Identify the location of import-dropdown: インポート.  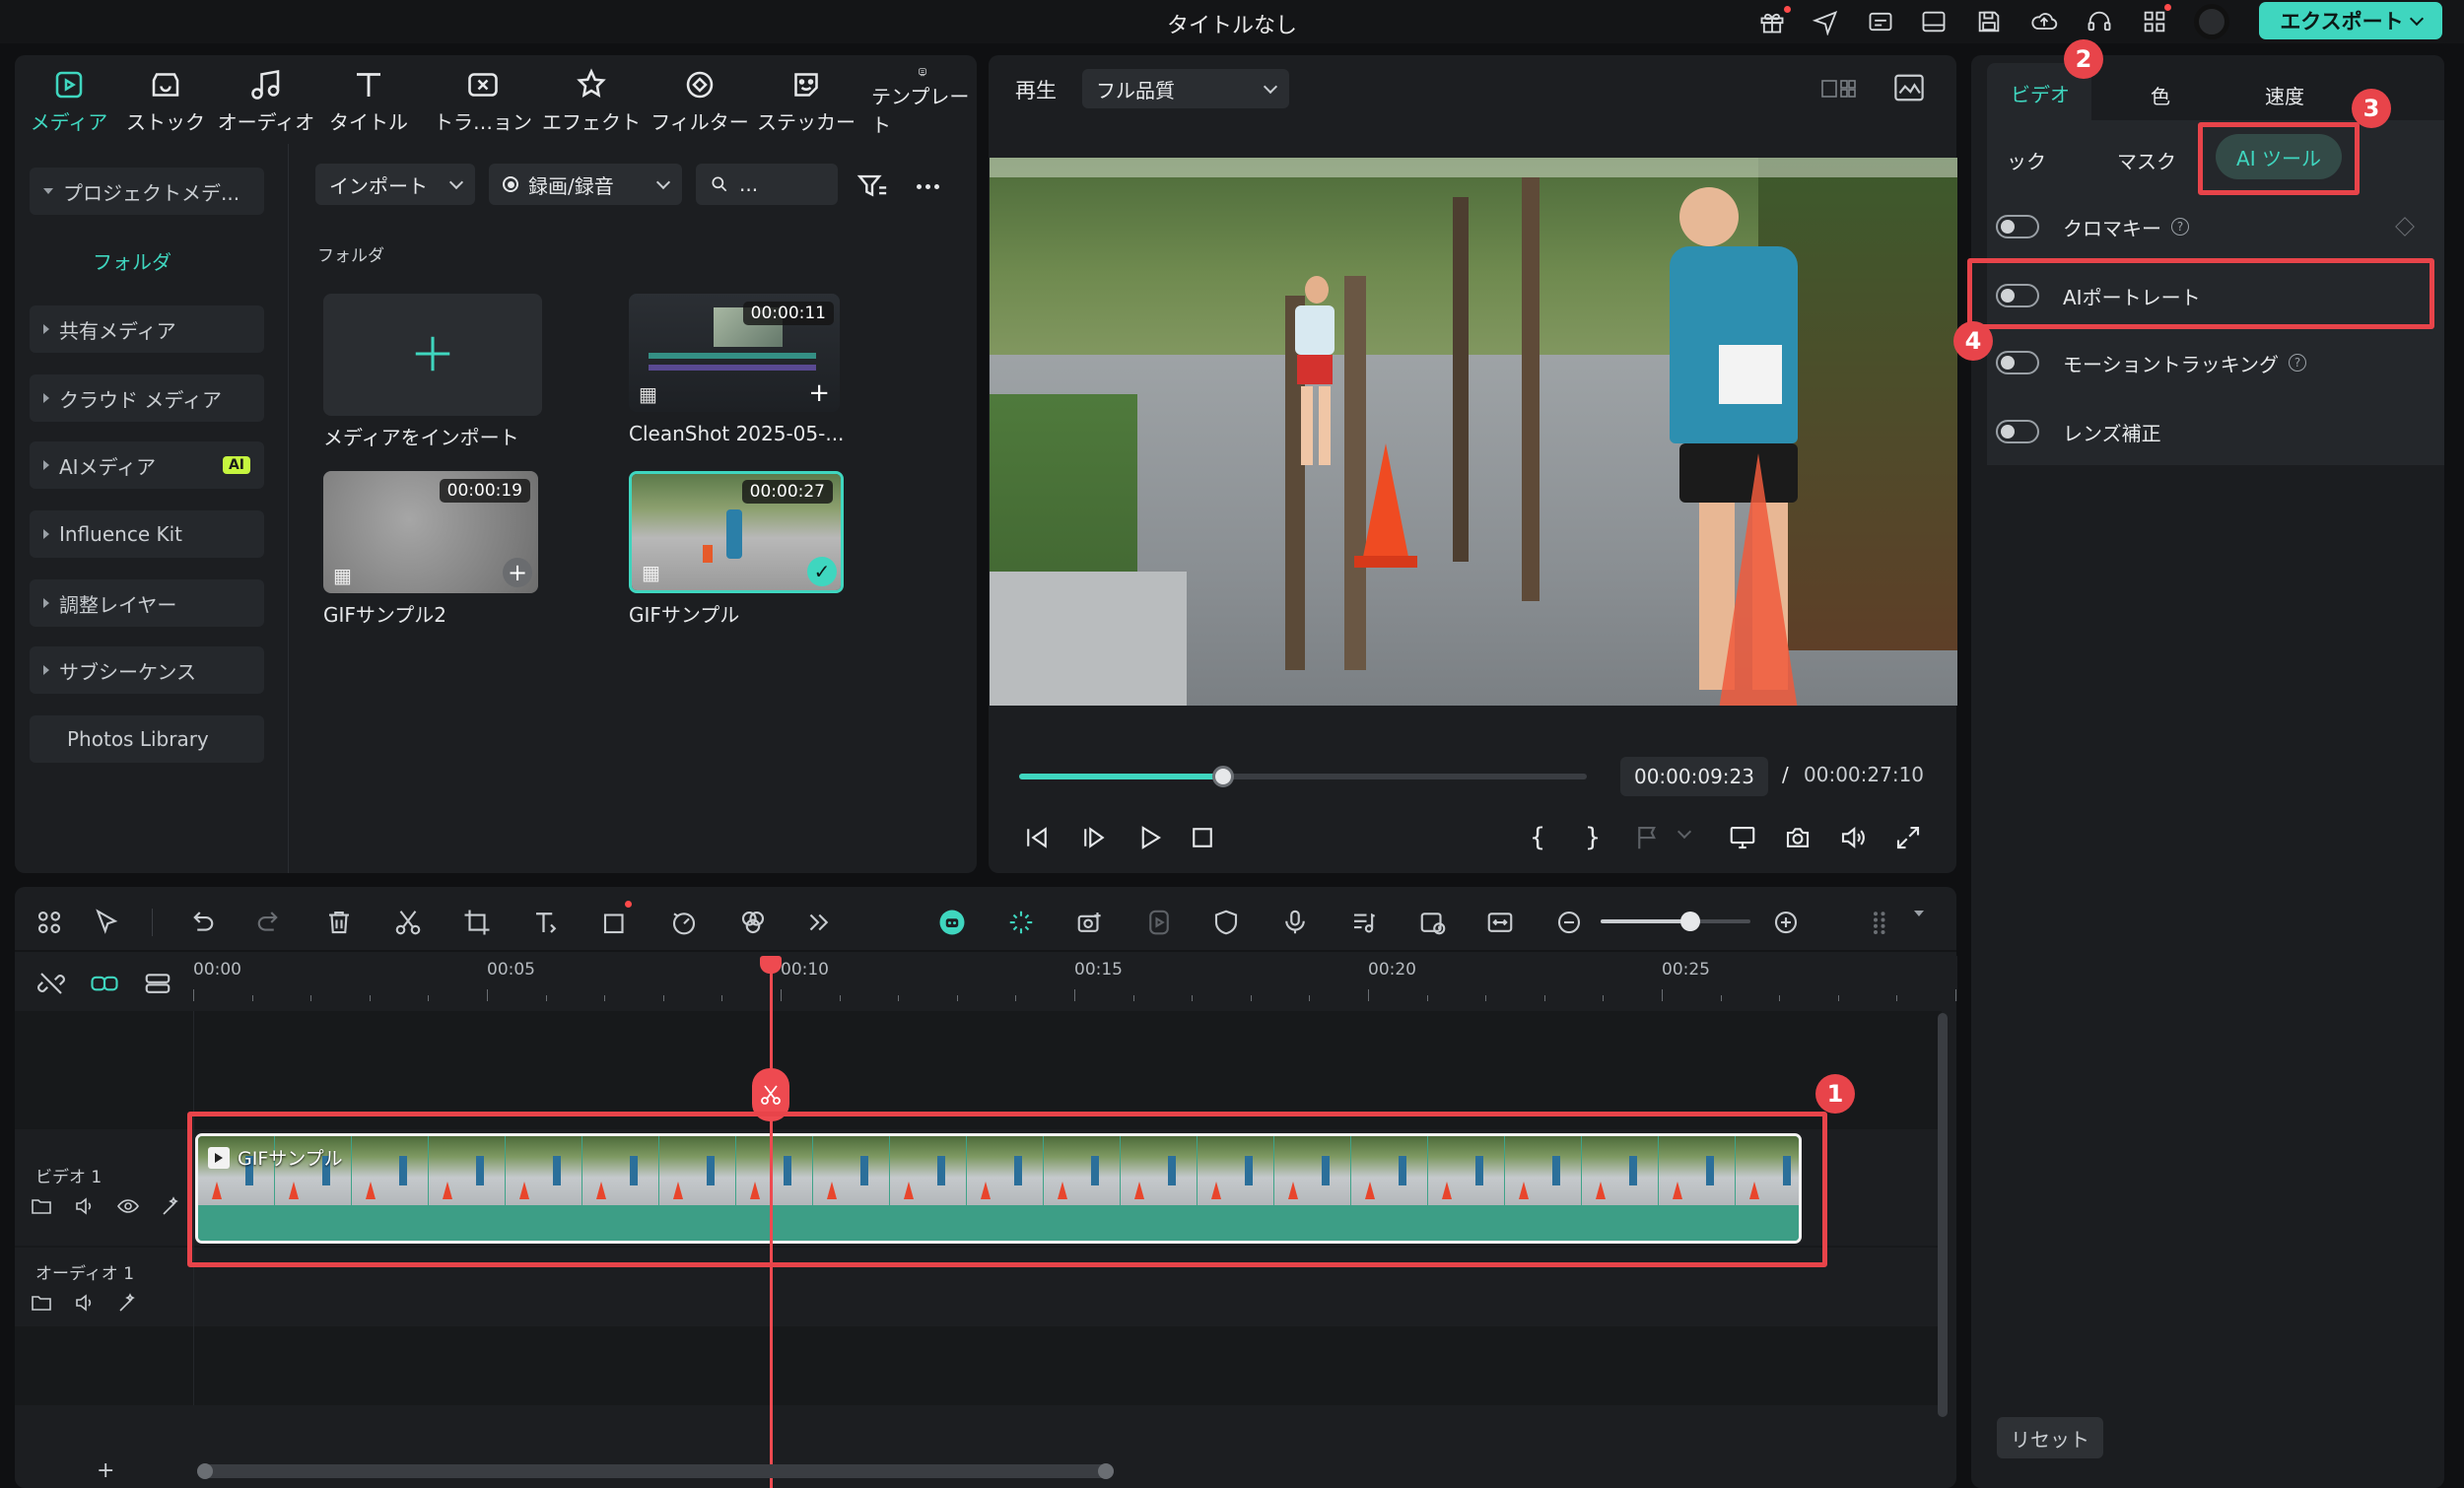
(395, 185).